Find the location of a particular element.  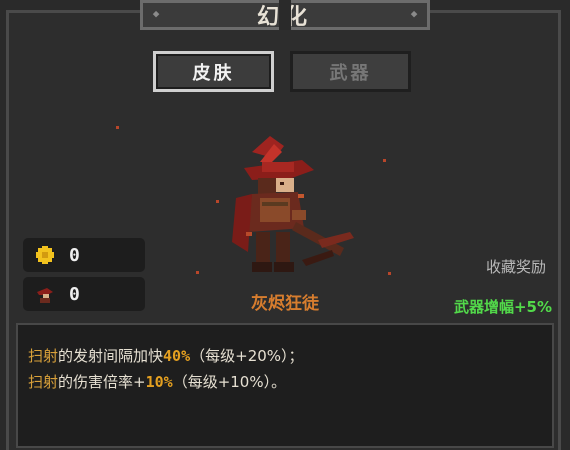

description-text: 的伤害倍率+ is located at coordinates (102, 382).